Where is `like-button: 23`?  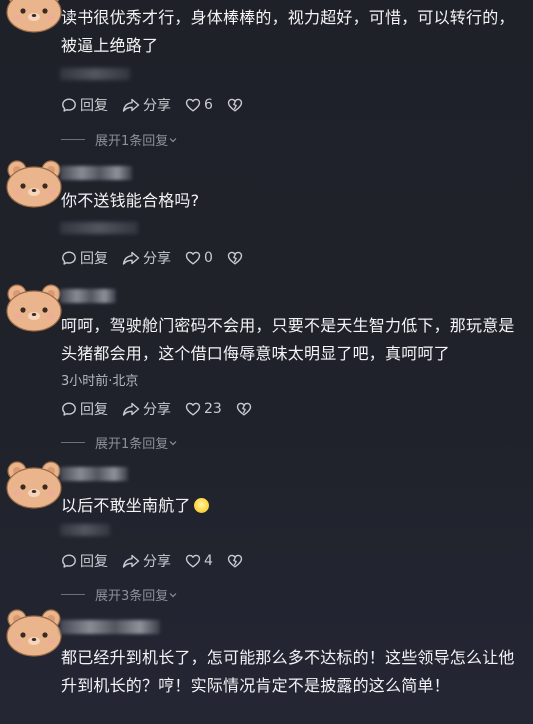 like-button: 23 is located at coordinates (203, 409).